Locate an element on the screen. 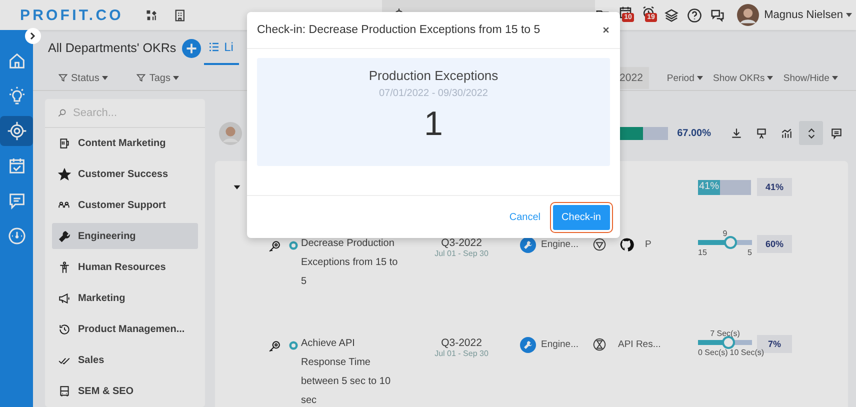 Image resolution: width=856 pixels, height=407 pixels. chevron-icon is located at coordinates (33, 36).